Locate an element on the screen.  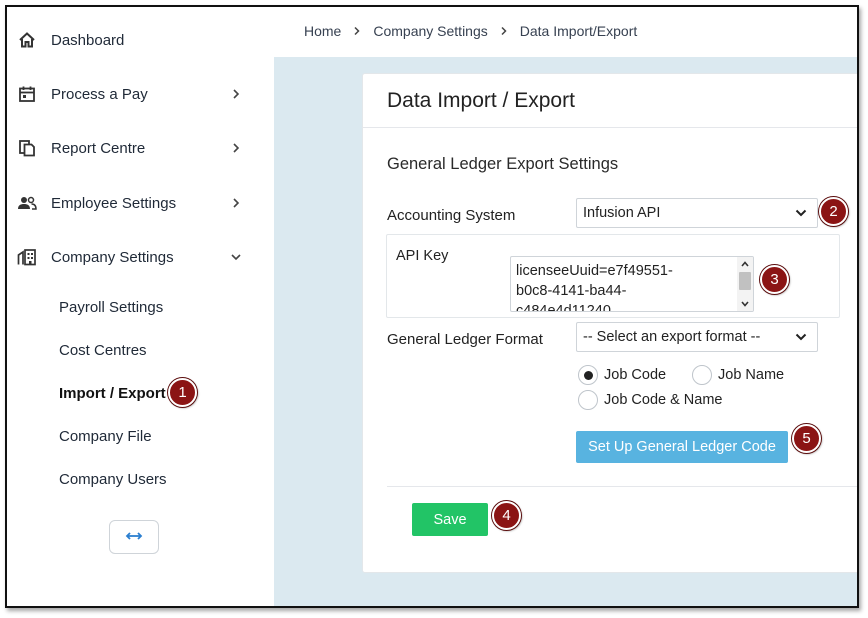
scrollbar-thumb is located at coordinates (745, 281).